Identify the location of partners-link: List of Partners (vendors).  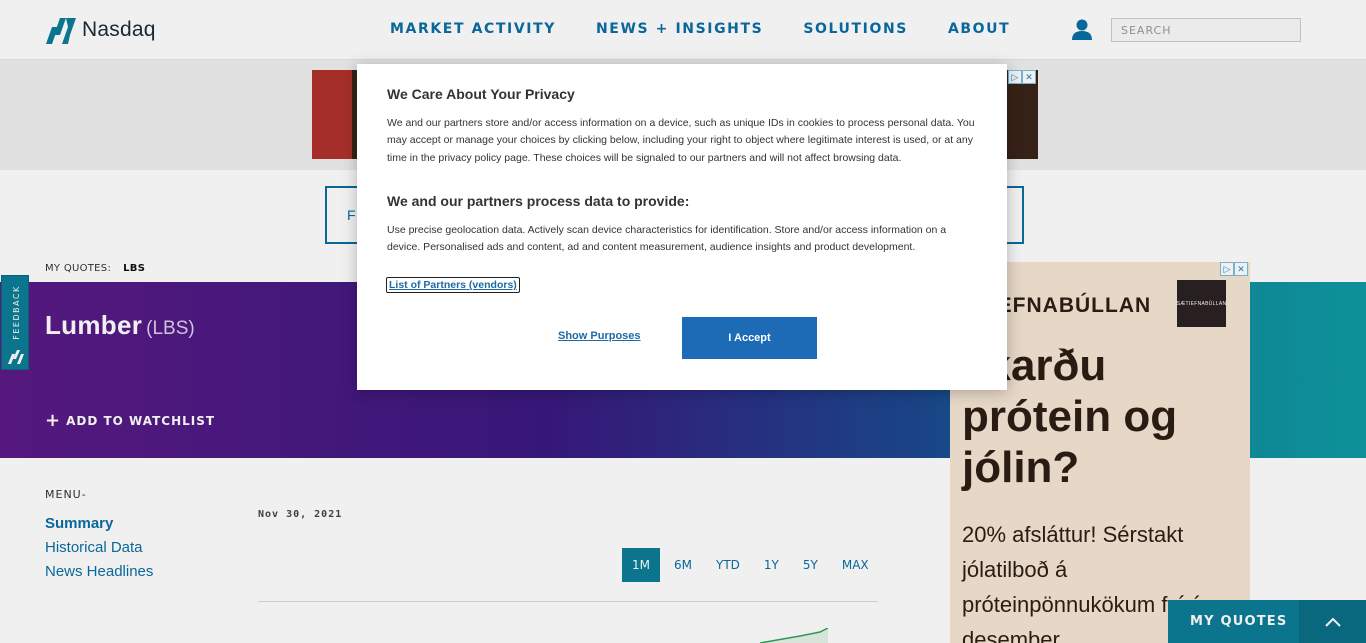
(453, 285).